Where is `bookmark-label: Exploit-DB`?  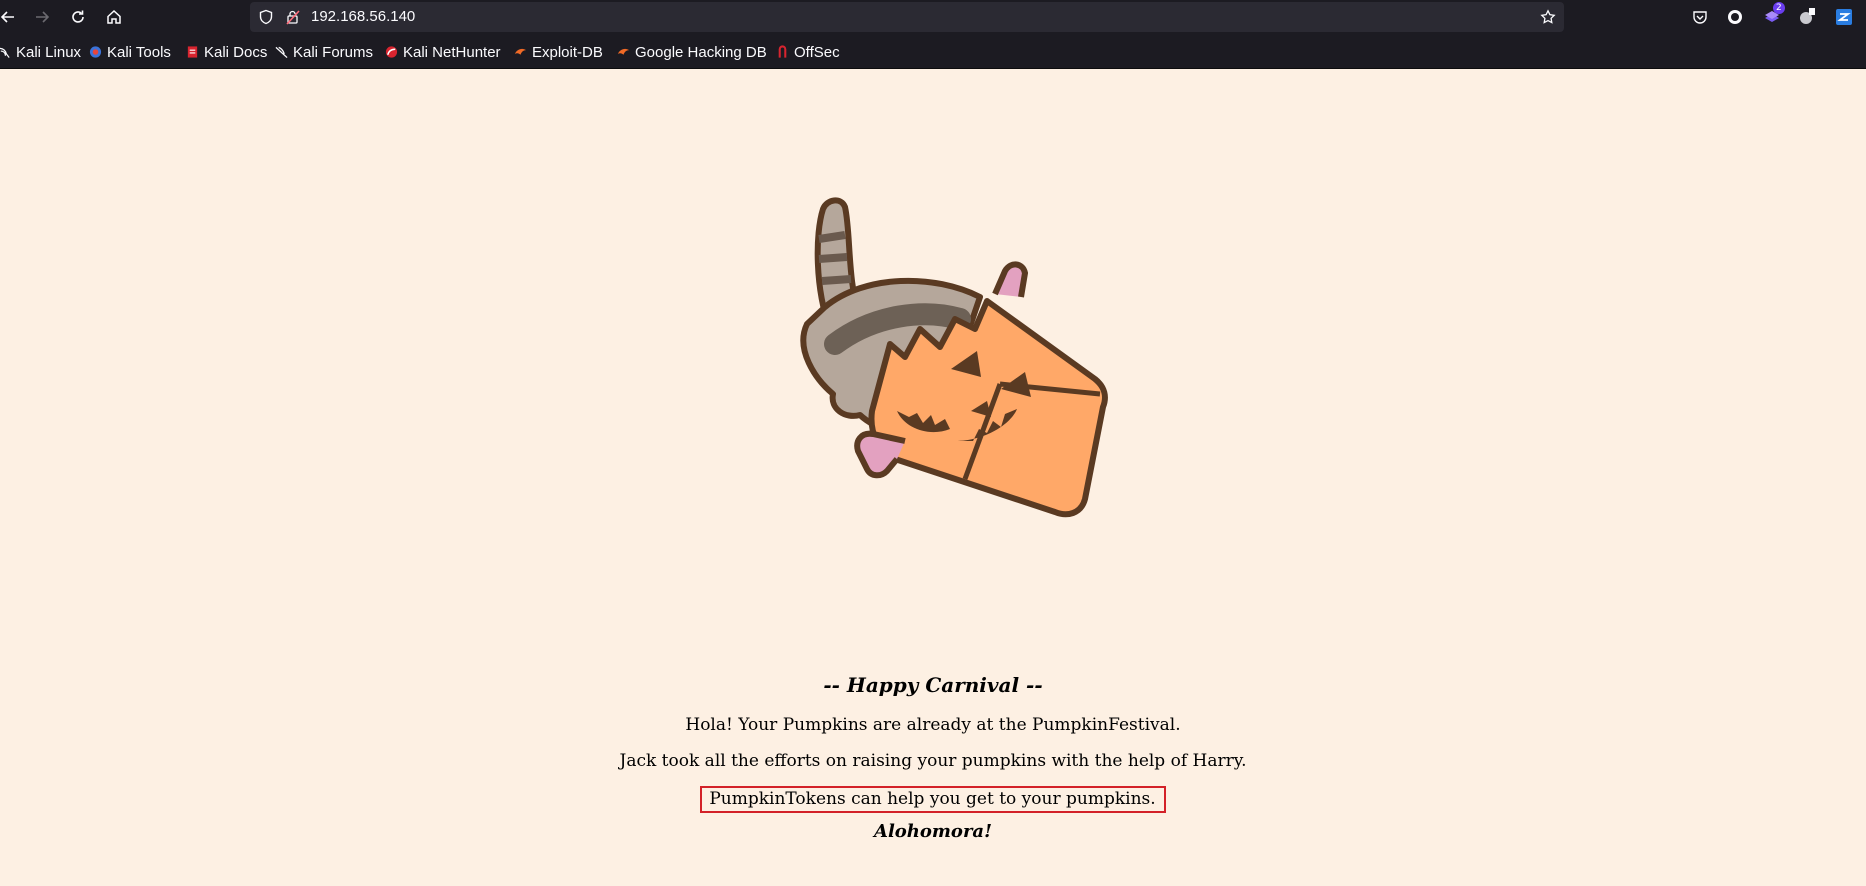
bookmark-label: Exploit-DB is located at coordinates (567, 52).